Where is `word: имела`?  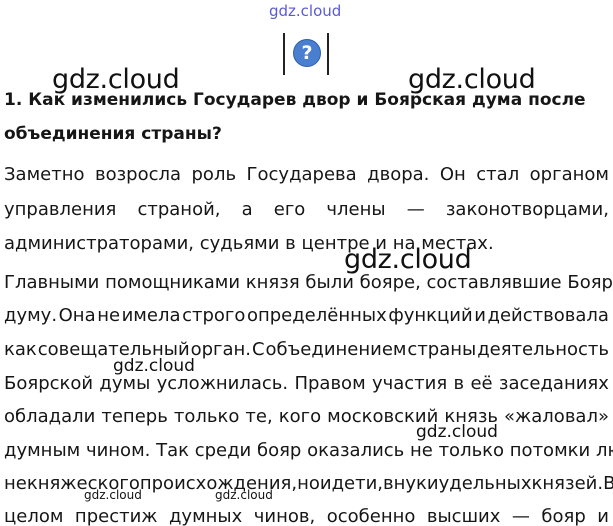 word: имела is located at coordinates (151, 315).